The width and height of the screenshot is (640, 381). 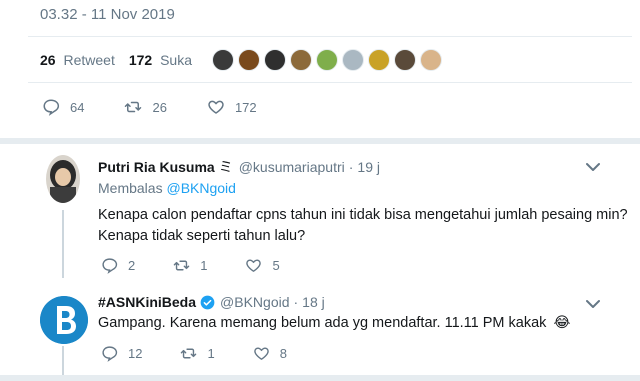 What do you see at coordinates (368, 167) in the screenshot?
I see `reply-time: 19 j` at bounding box center [368, 167].